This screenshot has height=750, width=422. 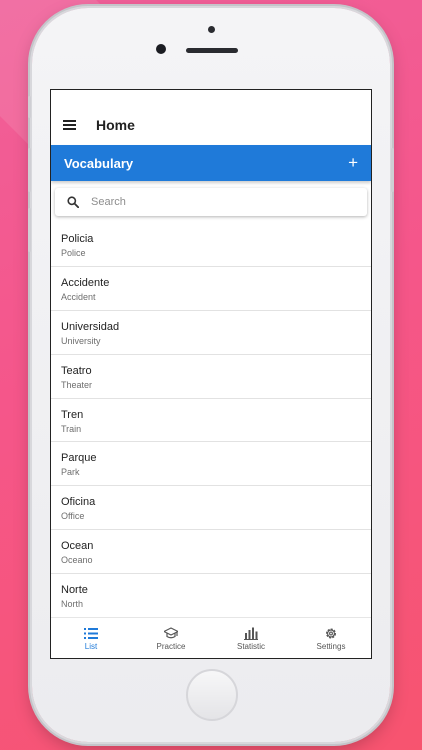 I want to click on translation-text: Office, so click(x=73, y=516).